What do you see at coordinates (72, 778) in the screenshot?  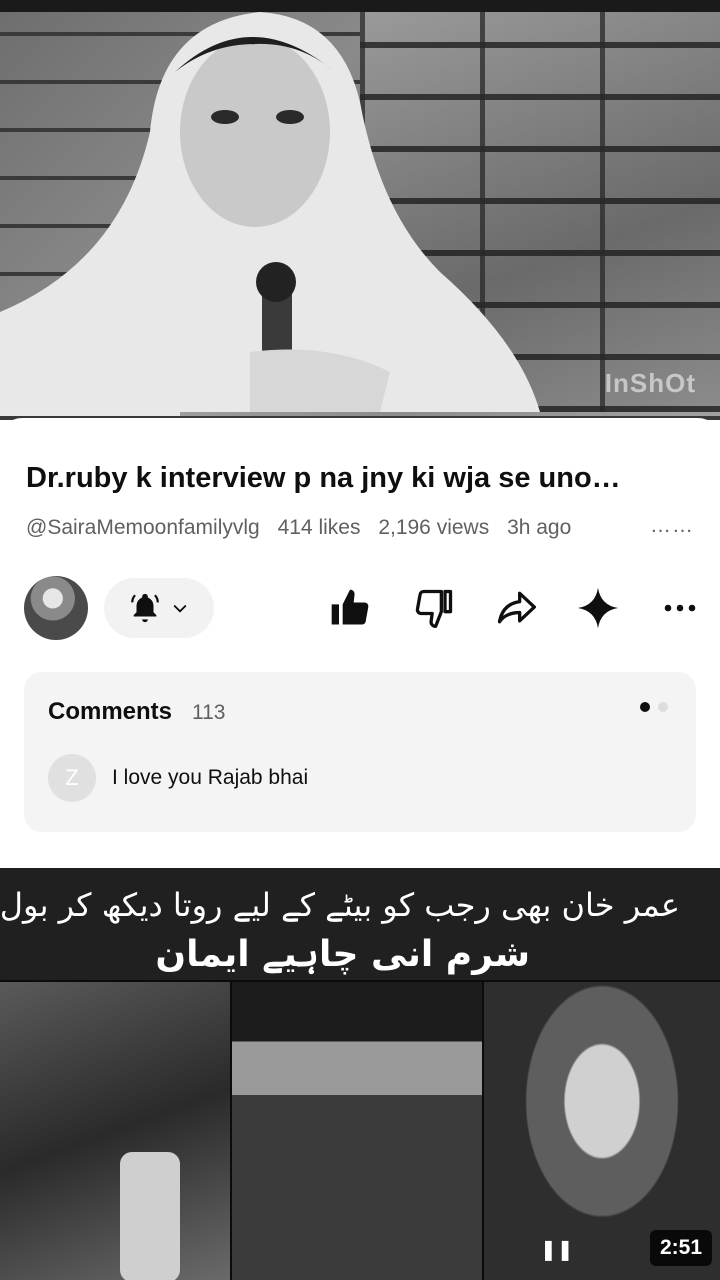 I see `commenter-avatar: Z` at bounding box center [72, 778].